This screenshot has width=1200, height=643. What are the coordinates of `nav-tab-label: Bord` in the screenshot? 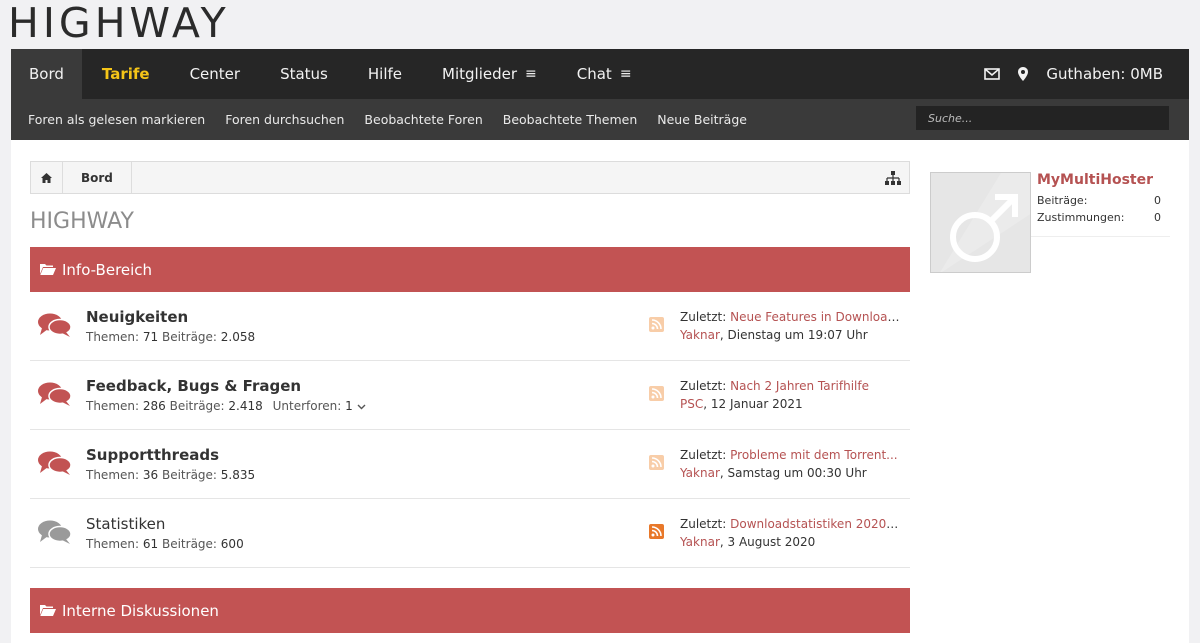 It's located at (46, 74).